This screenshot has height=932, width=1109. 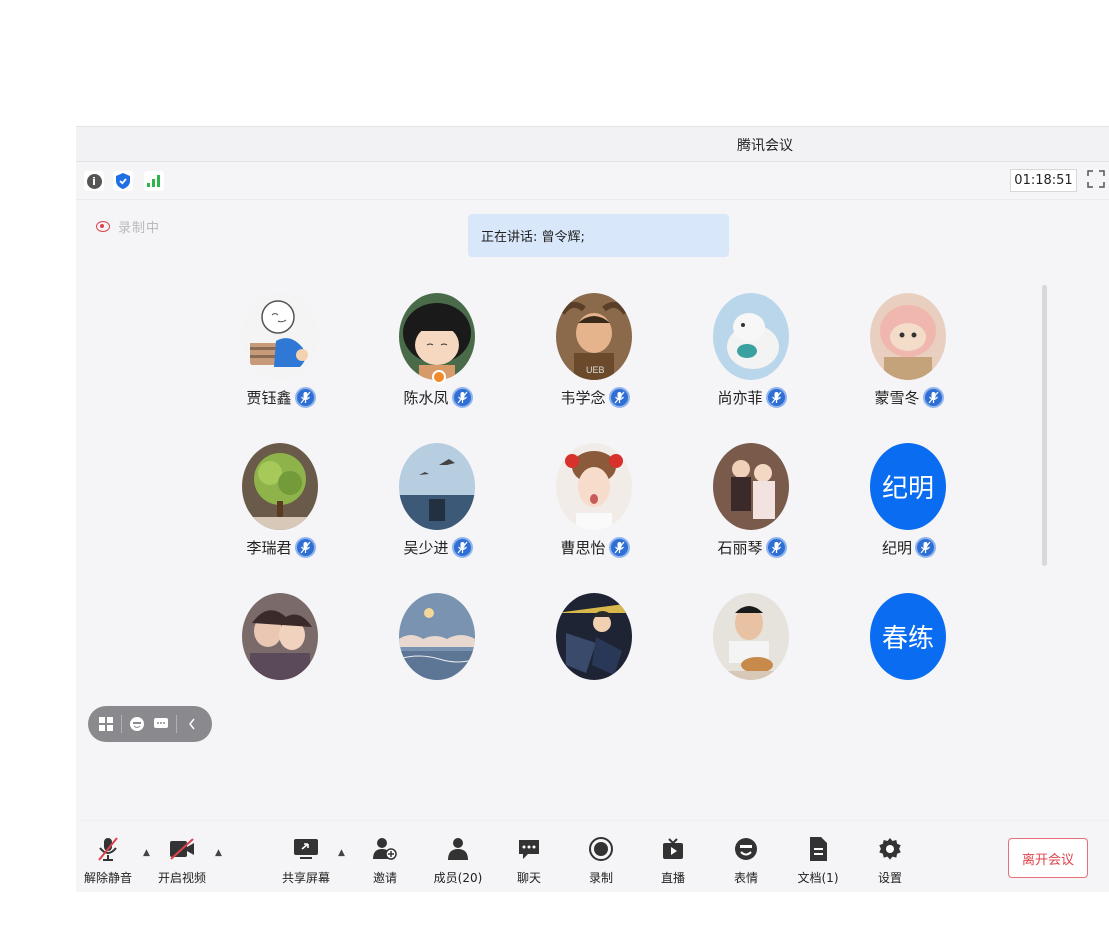 I want to click on participant-name: 蒙雪冬, so click(x=897, y=398).